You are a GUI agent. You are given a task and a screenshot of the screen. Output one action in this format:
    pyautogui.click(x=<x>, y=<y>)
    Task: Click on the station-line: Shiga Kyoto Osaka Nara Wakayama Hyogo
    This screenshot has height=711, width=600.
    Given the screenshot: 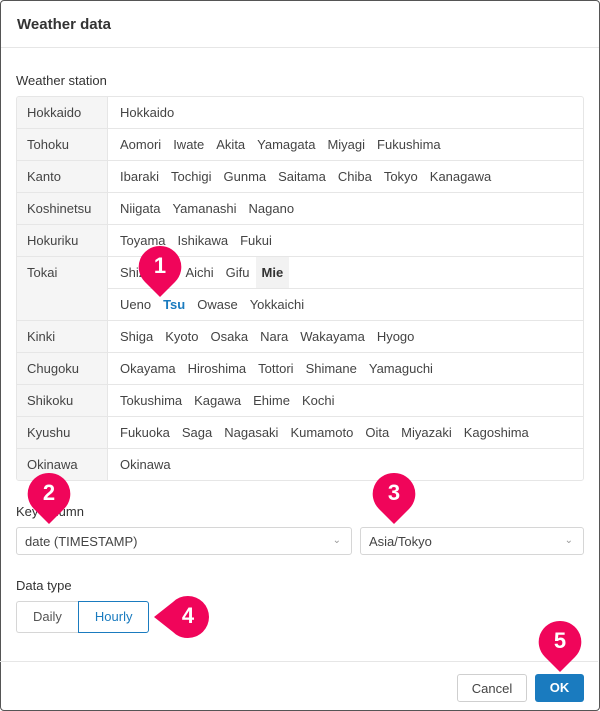 What is the action you would take?
    pyautogui.click(x=345, y=336)
    